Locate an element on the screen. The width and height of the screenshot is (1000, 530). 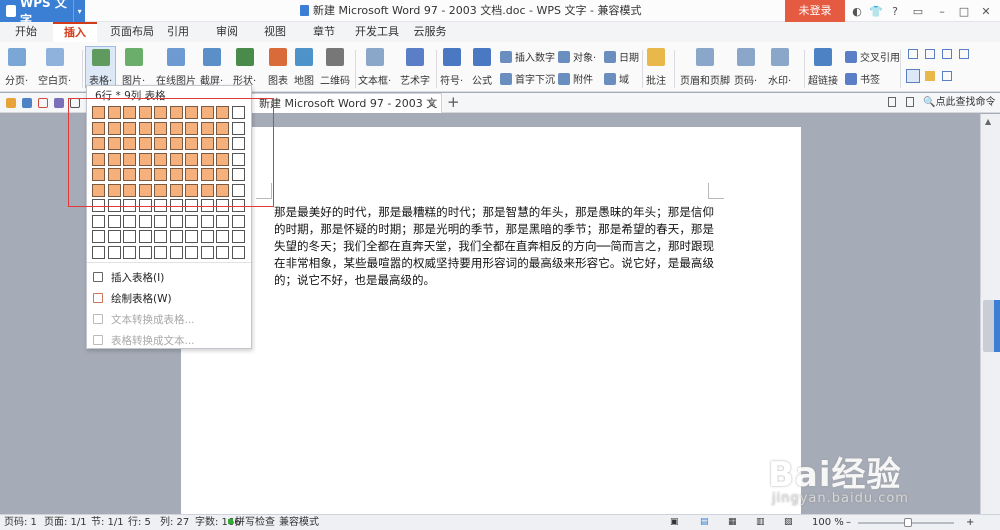
view-icon: ▣ is located at coordinates (674, 522).